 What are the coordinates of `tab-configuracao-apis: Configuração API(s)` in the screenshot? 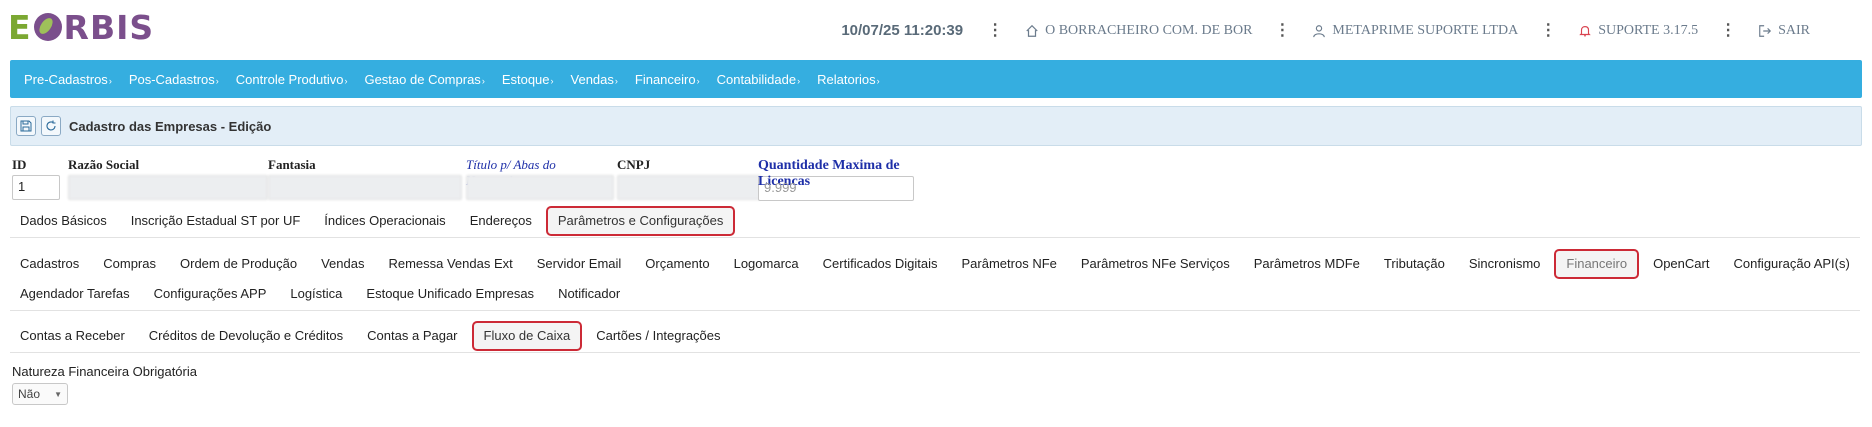 It's located at (1791, 264).